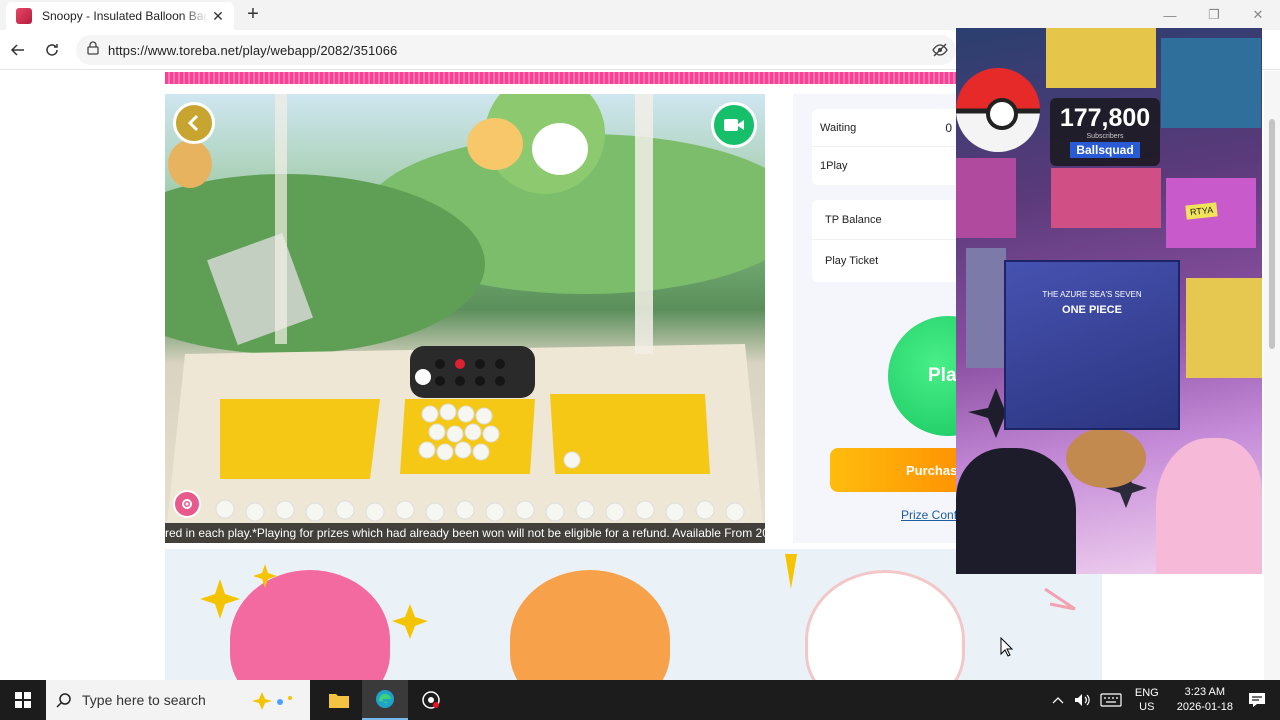 Image resolution: width=1280 pixels, height=720 pixels. I want to click on keyboard-icon, so click(1111, 700).